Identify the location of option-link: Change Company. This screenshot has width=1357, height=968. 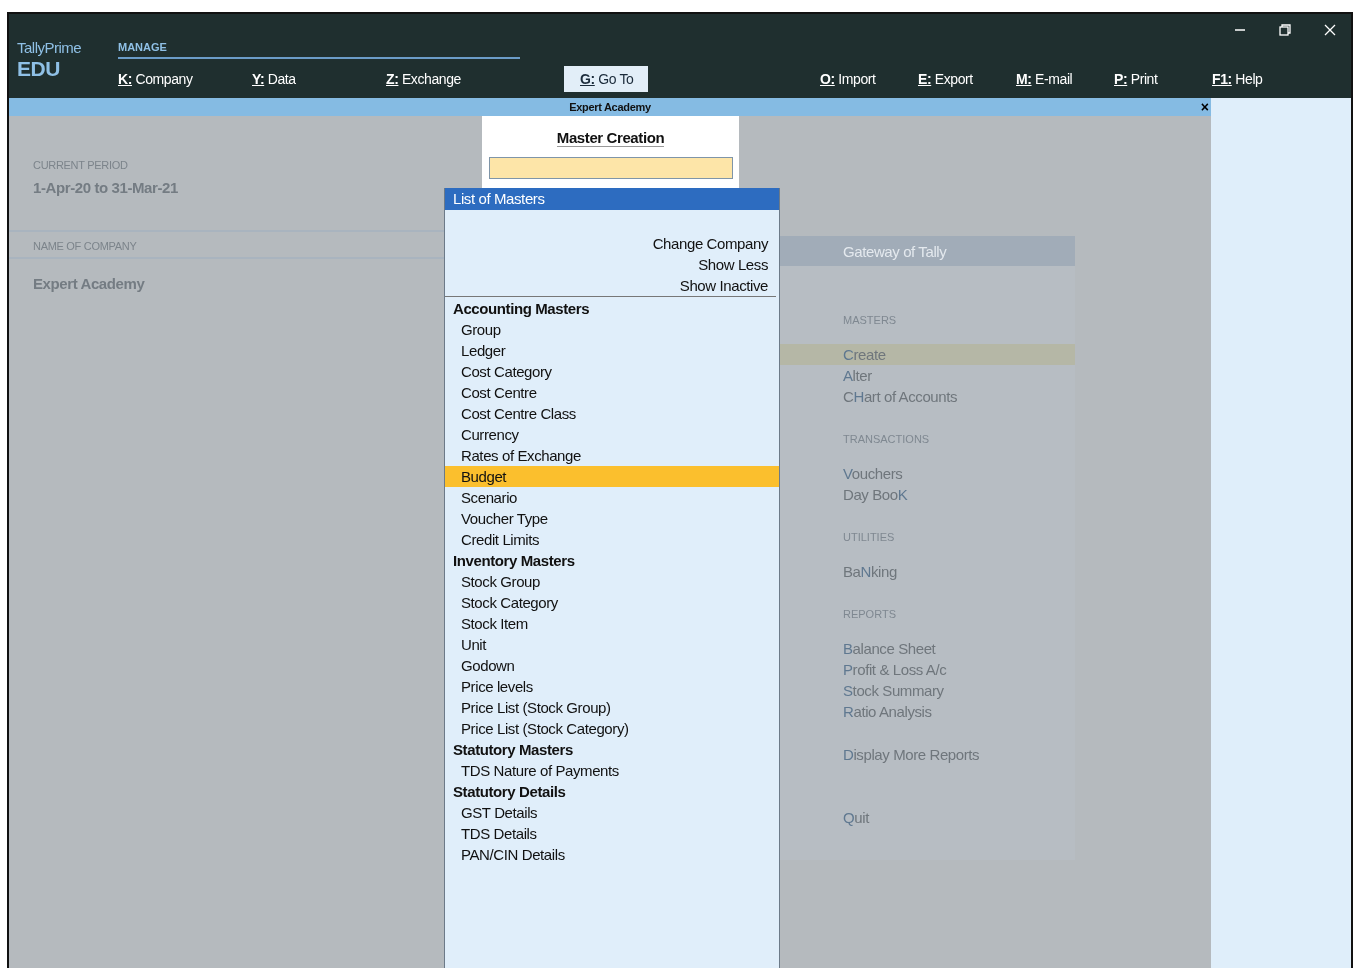
(710, 243).